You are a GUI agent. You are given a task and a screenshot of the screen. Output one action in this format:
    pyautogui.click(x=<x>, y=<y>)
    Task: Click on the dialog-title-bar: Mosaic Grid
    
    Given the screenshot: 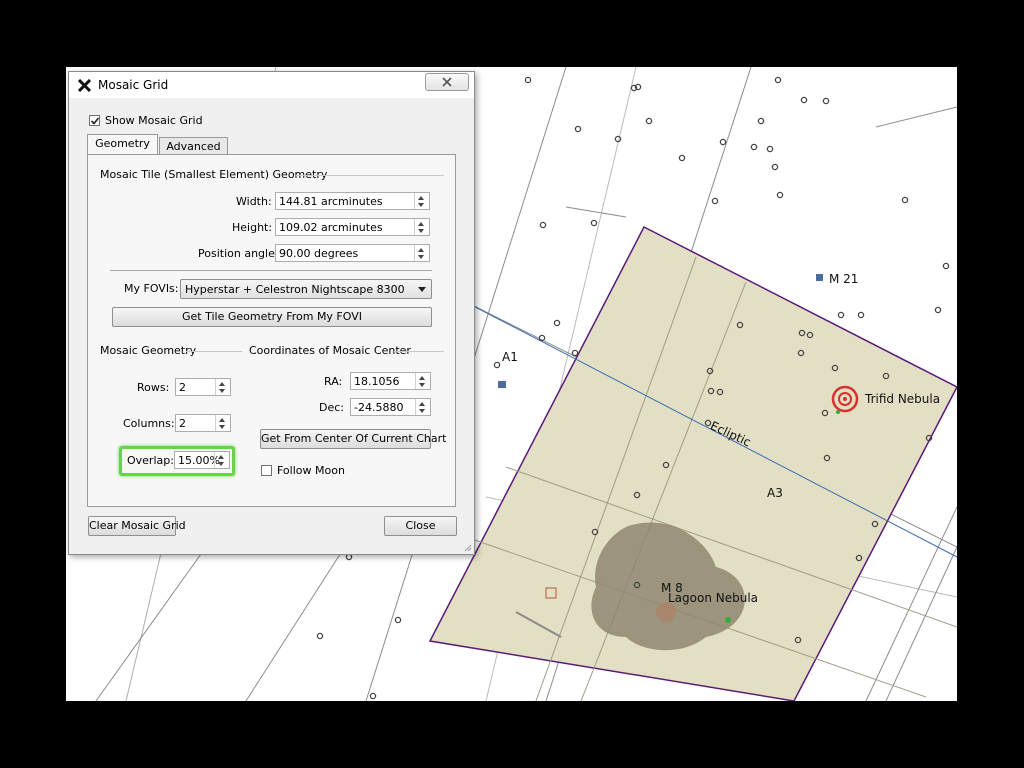 What is the action you would take?
    pyautogui.click(x=271, y=85)
    